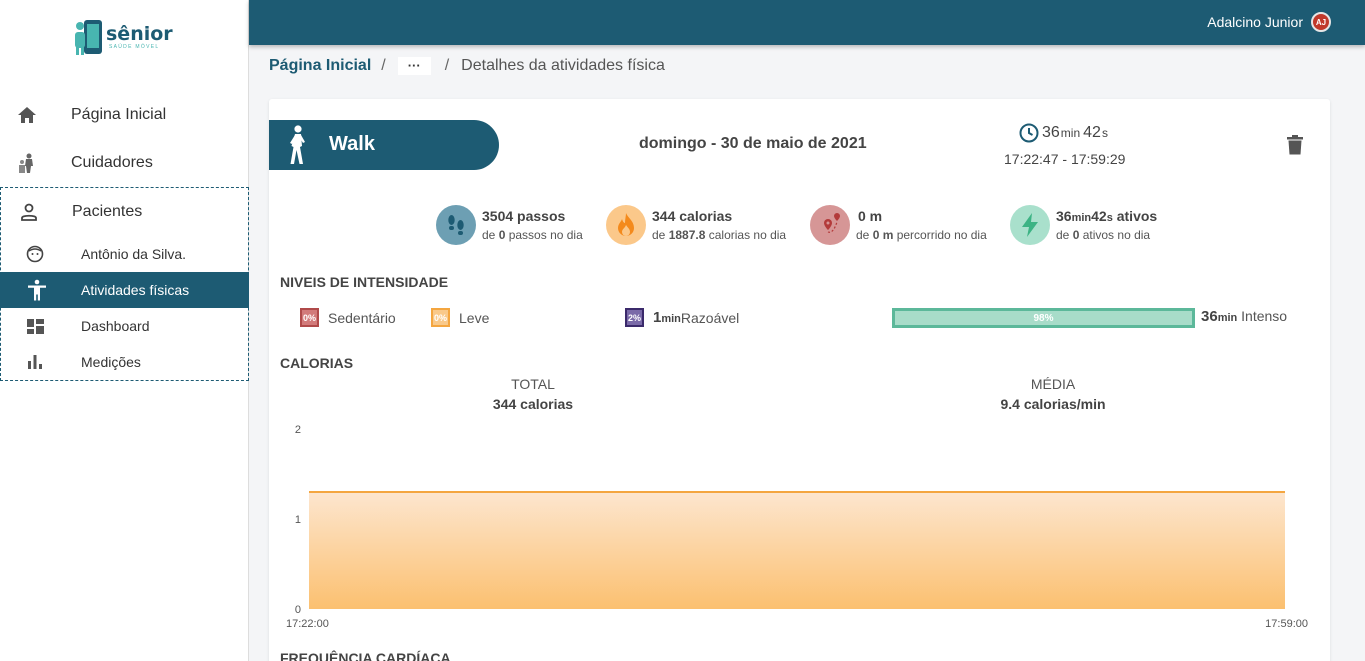 The image size is (1365, 661). I want to click on sidebar-subitem-label: Atividades físicas, so click(135, 290).